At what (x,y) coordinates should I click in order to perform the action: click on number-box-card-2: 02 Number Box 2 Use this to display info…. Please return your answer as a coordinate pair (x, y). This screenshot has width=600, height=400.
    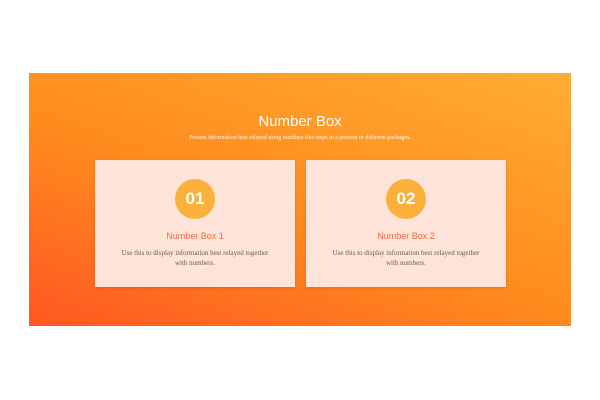
    Looking at the image, I should click on (406, 223).